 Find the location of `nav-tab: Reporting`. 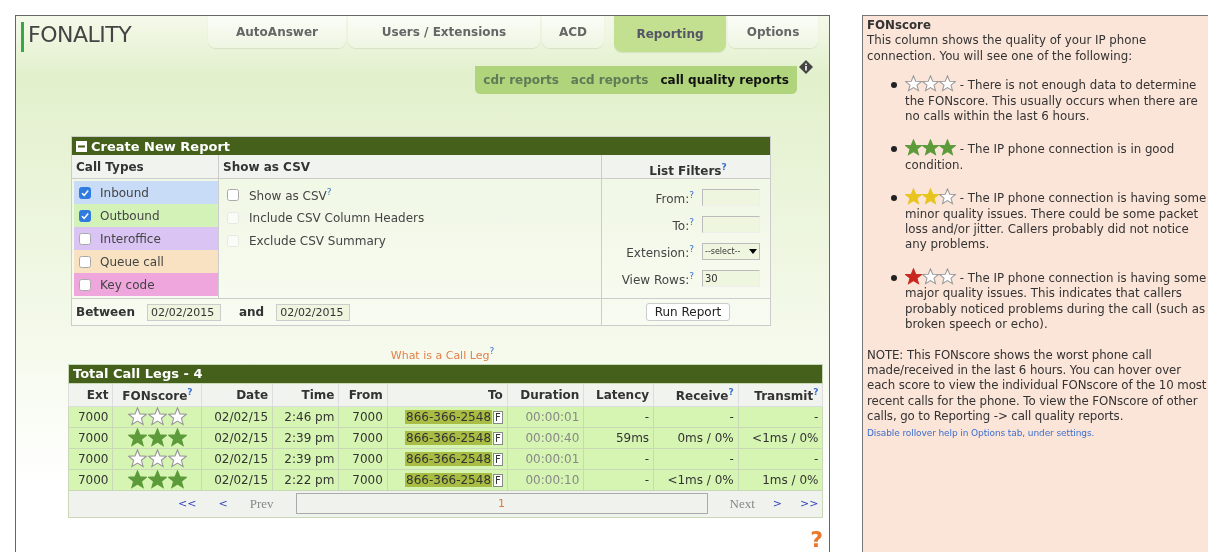

nav-tab: Reporting is located at coordinates (670, 34).